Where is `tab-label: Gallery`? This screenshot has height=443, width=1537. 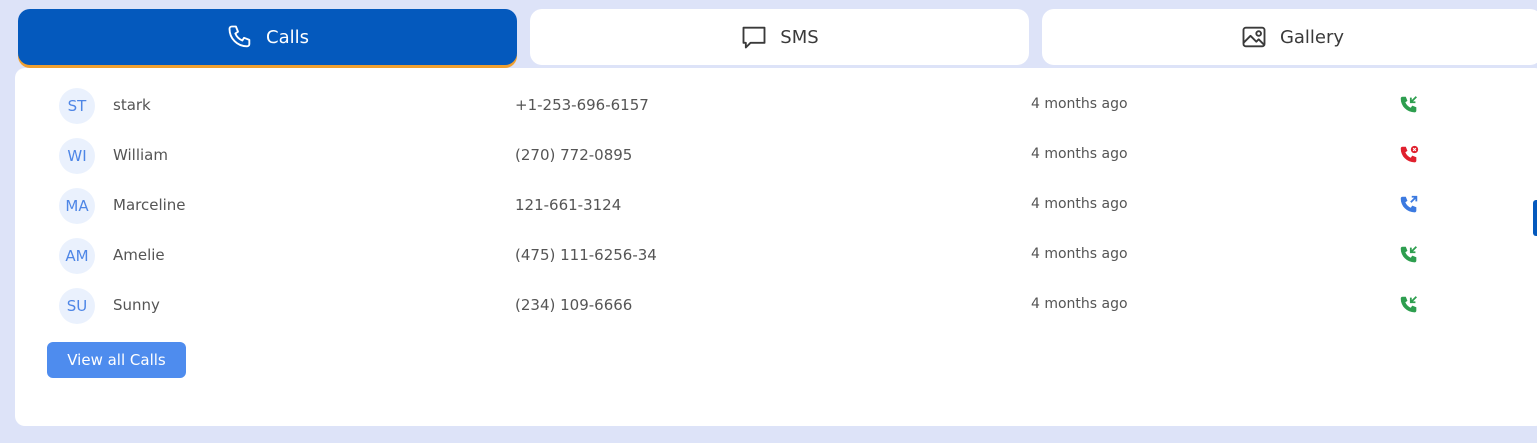 tab-label: Gallery is located at coordinates (1312, 37).